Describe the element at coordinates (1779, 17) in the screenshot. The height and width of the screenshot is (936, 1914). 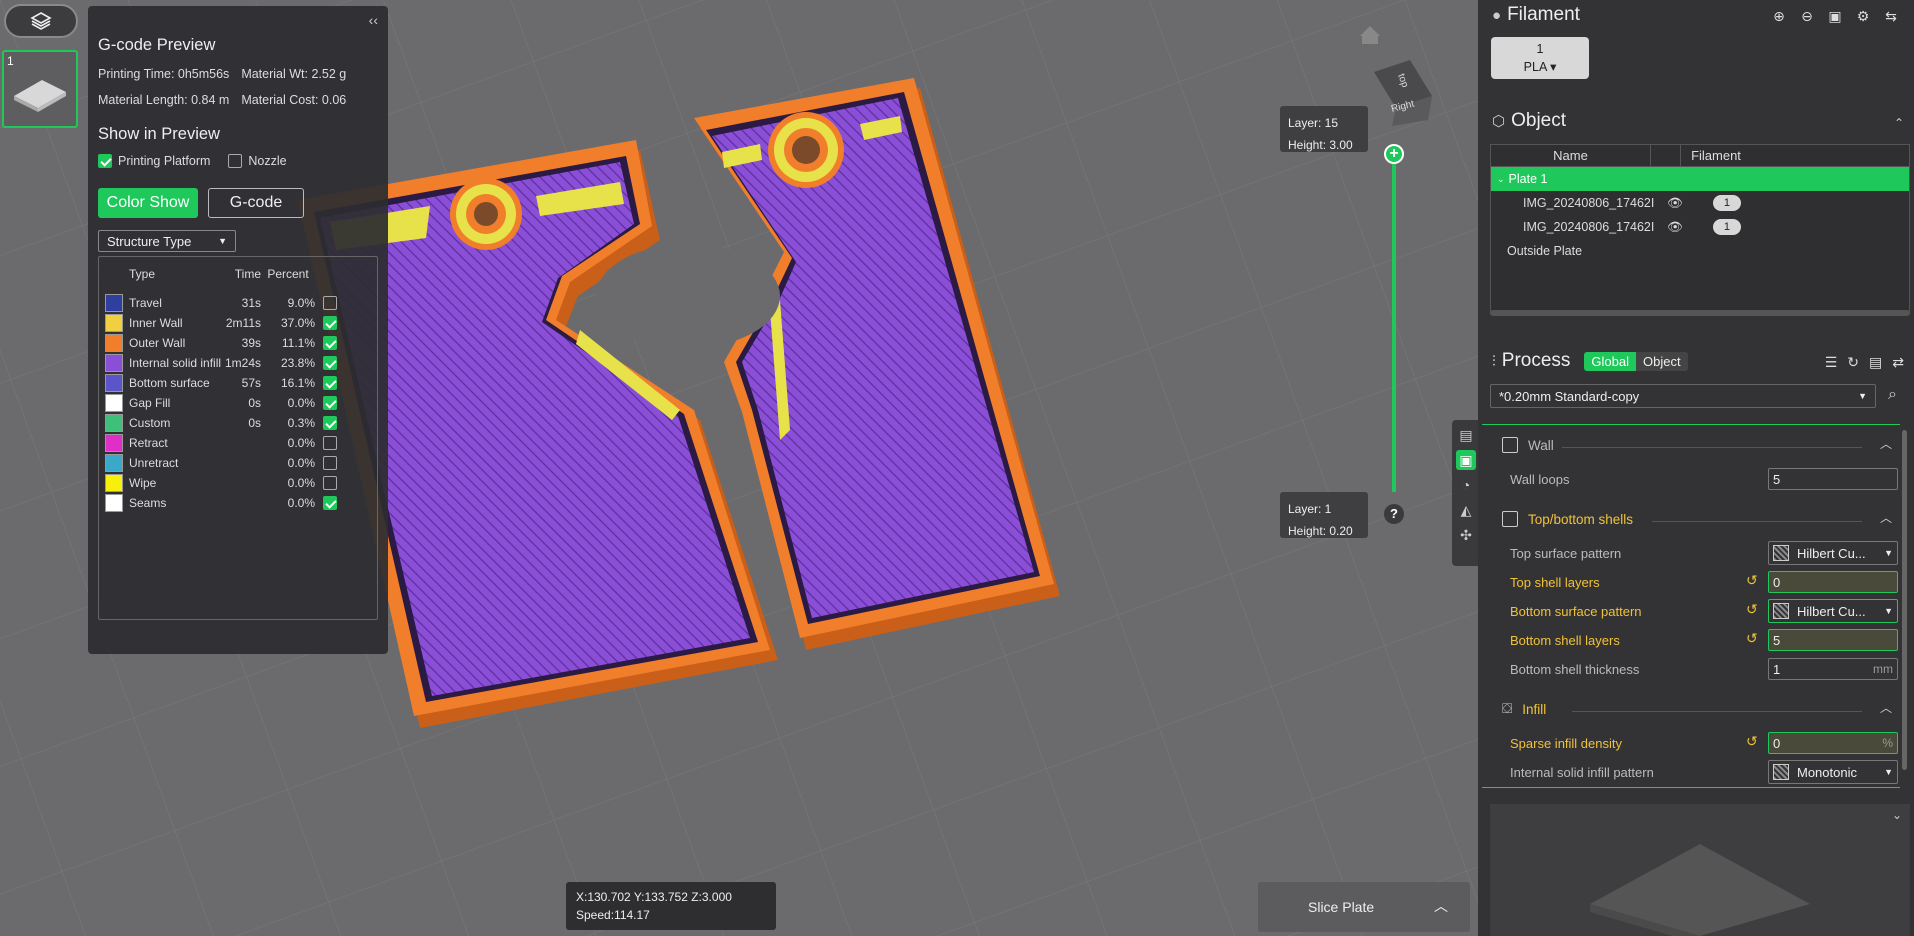
I see `add-filament-icon: ⊕` at that location.